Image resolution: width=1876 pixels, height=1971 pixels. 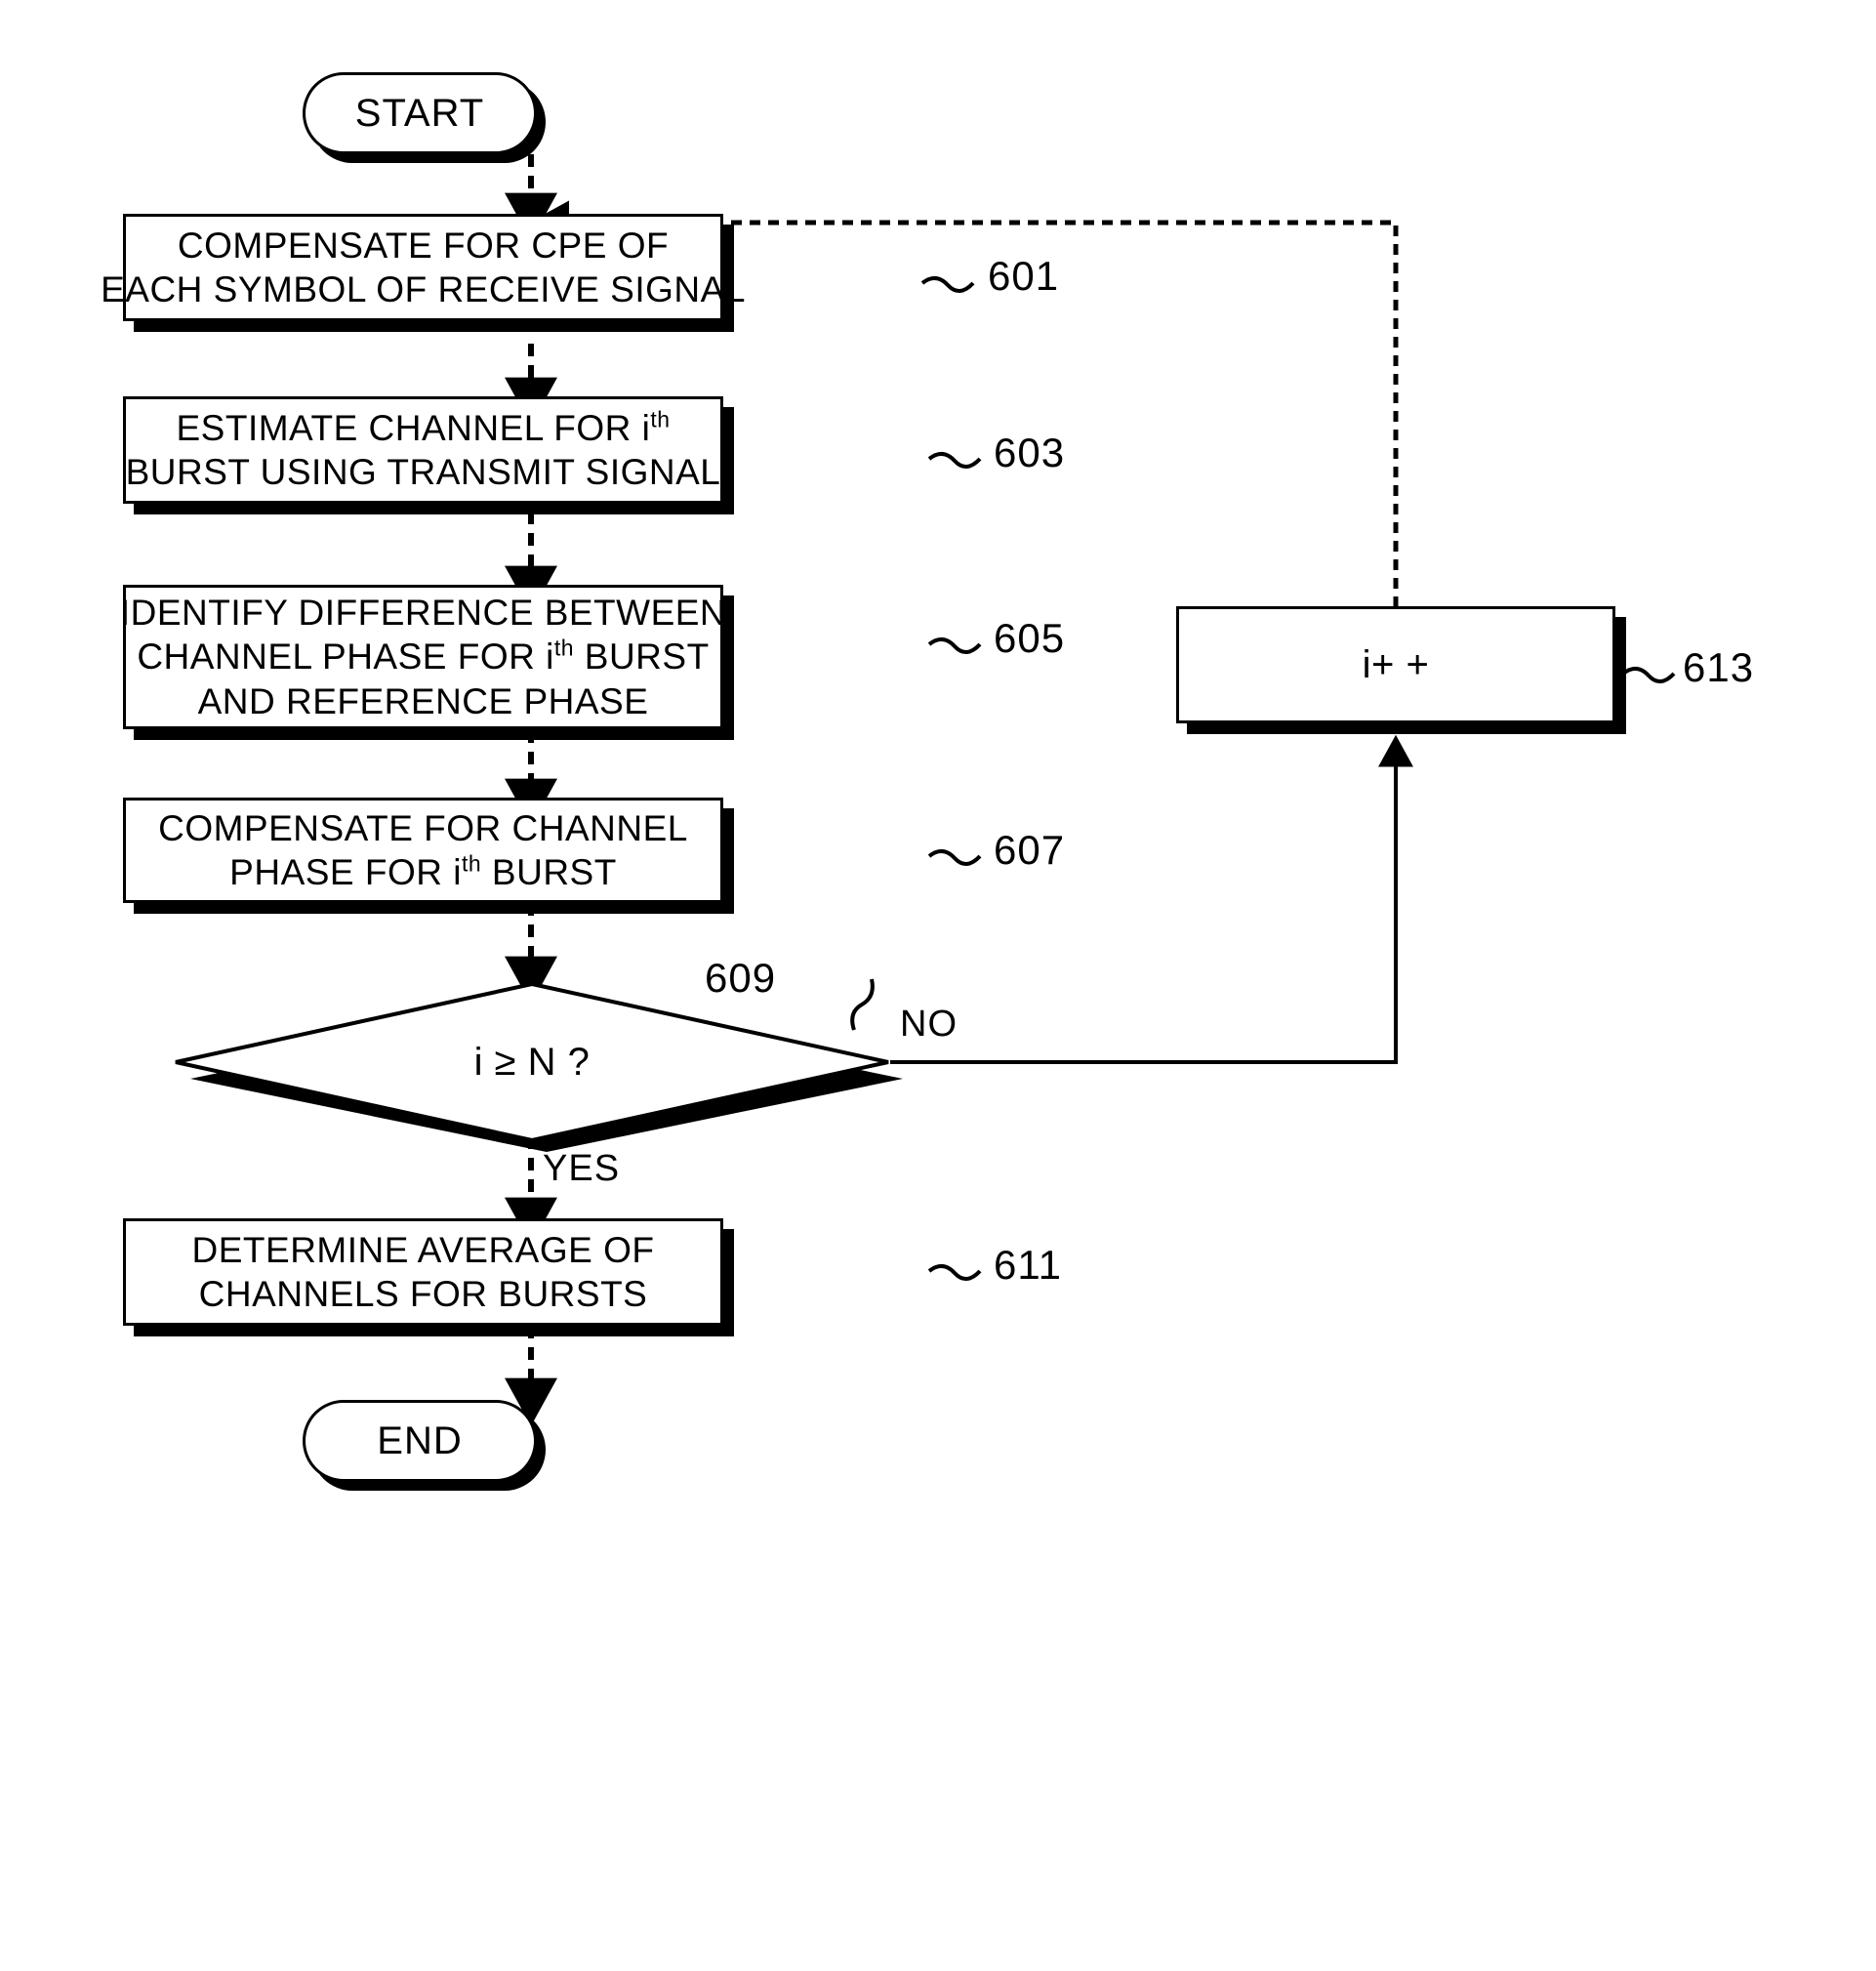 I want to click on ref-number-607: 607, so click(x=1030, y=850).